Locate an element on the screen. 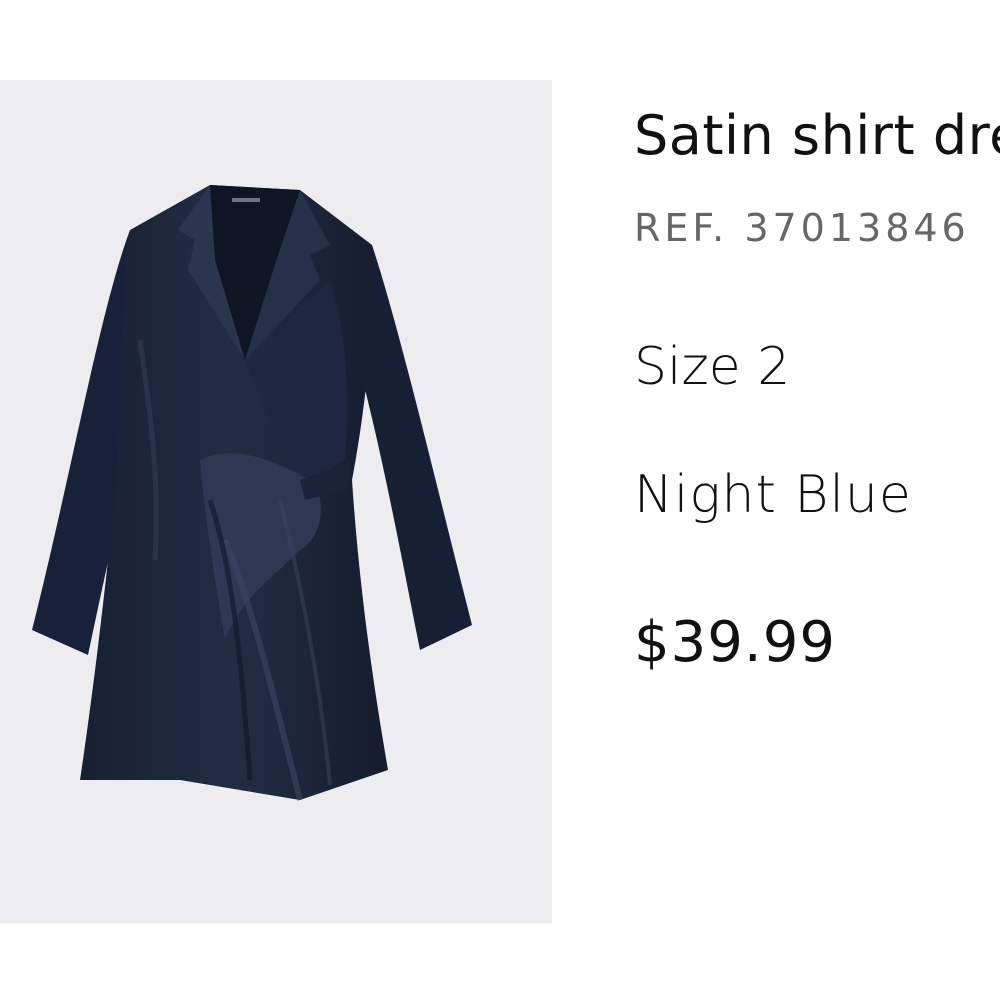  product-title: Satin shirt dress is located at coordinates (817, 136).